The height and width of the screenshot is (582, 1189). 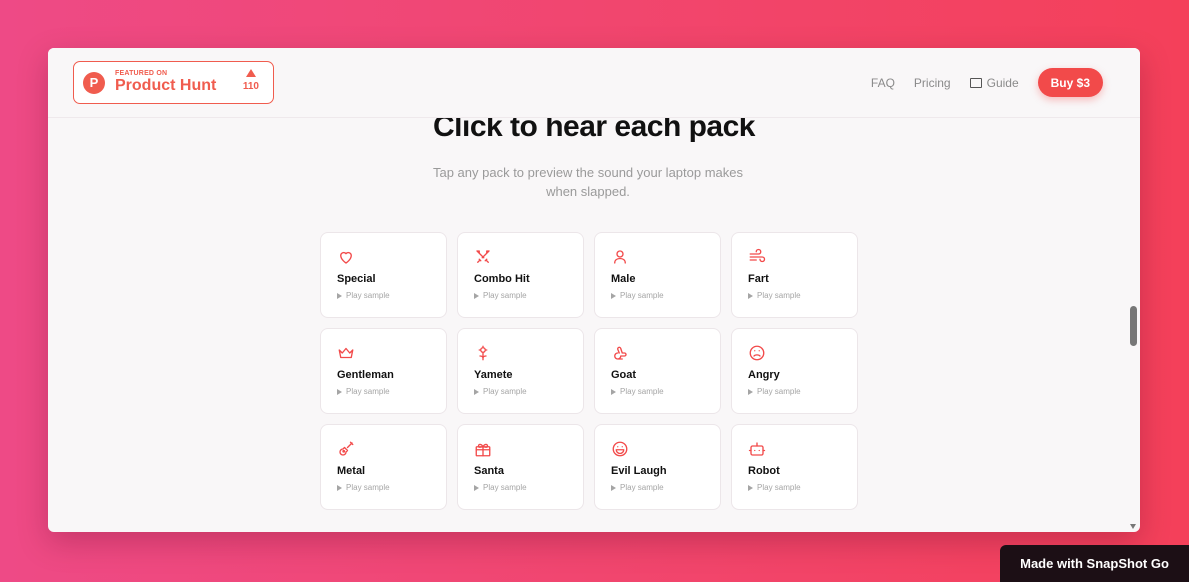 What do you see at coordinates (624, 375) in the screenshot?
I see `sound-pack-name: Goat` at bounding box center [624, 375].